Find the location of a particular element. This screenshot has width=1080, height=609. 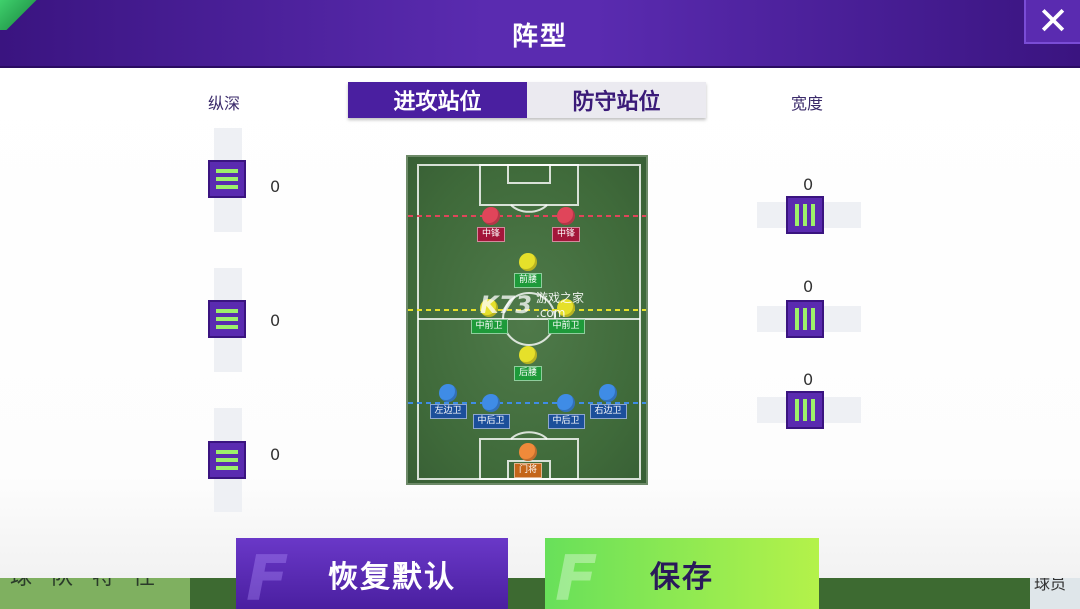

save-label: 保存 is located at coordinates (682, 577).